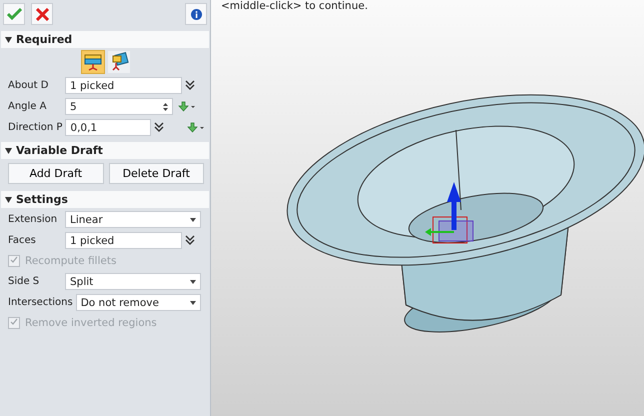  What do you see at coordinates (28, 106) in the screenshot?
I see `field-label: Angle A` at bounding box center [28, 106].